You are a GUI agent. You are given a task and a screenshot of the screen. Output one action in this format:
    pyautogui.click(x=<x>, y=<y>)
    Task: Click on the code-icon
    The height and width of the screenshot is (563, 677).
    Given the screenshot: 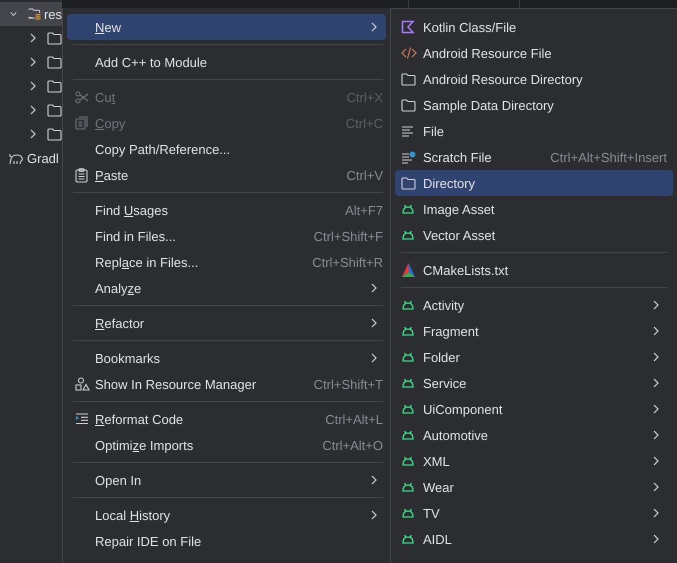 What is the action you would take?
    pyautogui.click(x=409, y=53)
    